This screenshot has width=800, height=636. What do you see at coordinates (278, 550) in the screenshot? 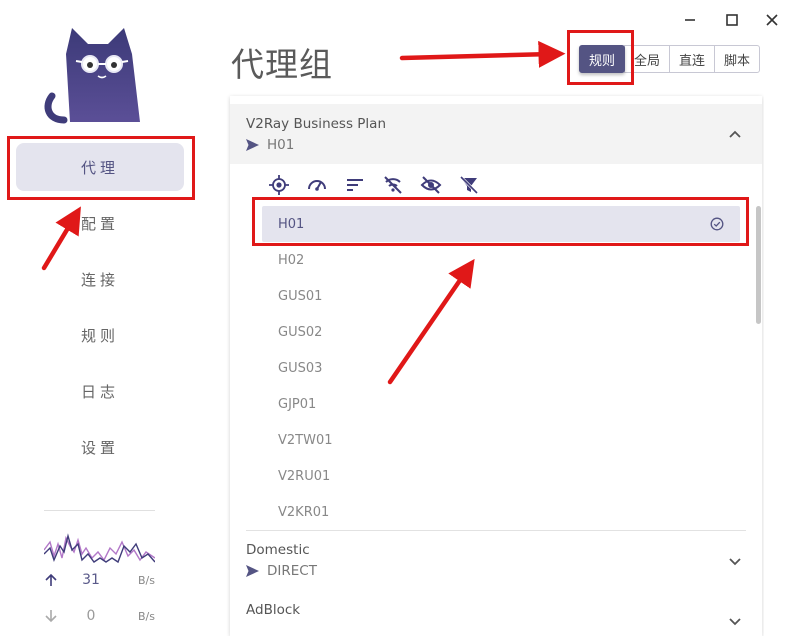
I see `group-name: Domestic` at bounding box center [278, 550].